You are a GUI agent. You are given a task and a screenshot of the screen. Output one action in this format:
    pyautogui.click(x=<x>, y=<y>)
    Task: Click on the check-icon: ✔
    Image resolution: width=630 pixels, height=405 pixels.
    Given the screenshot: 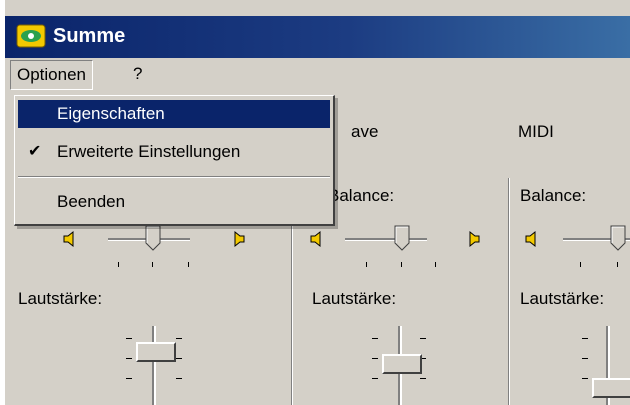 What is the action you would take?
    pyautogui.click(x=35, y=151)
    